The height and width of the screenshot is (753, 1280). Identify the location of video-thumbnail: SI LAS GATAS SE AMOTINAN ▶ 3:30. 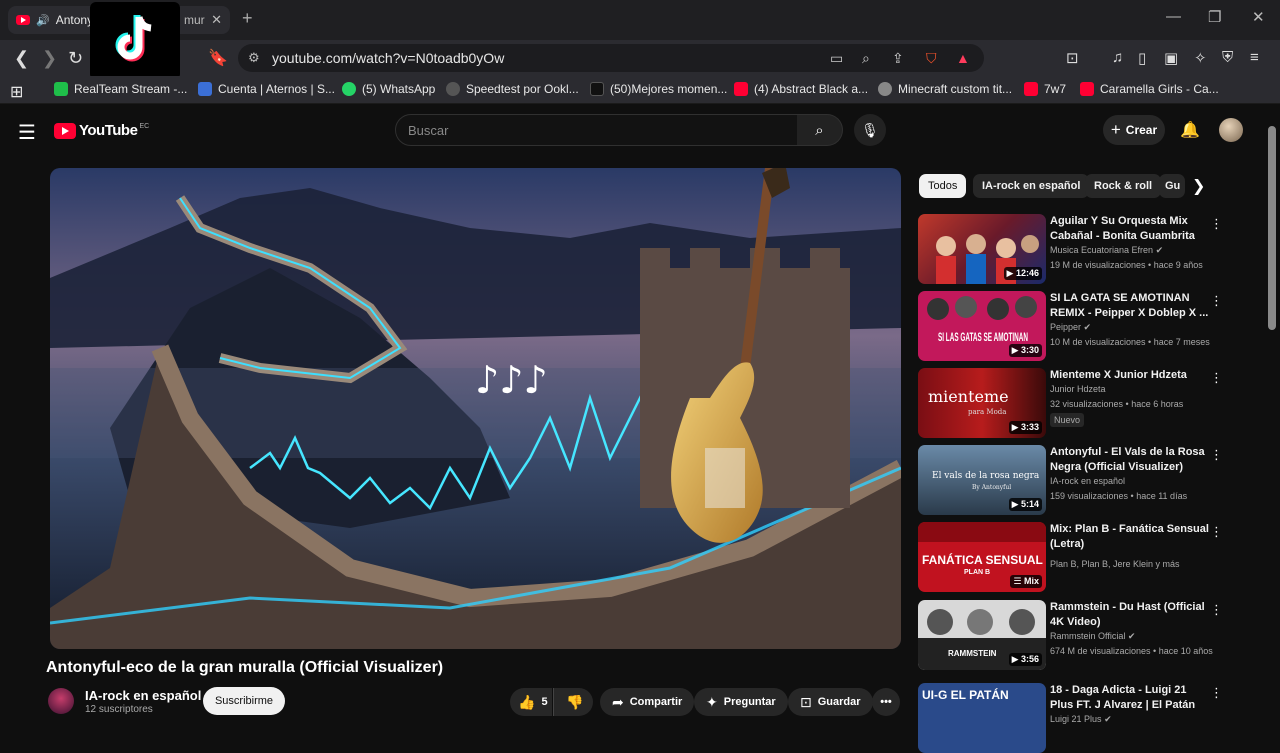
(982, 326).